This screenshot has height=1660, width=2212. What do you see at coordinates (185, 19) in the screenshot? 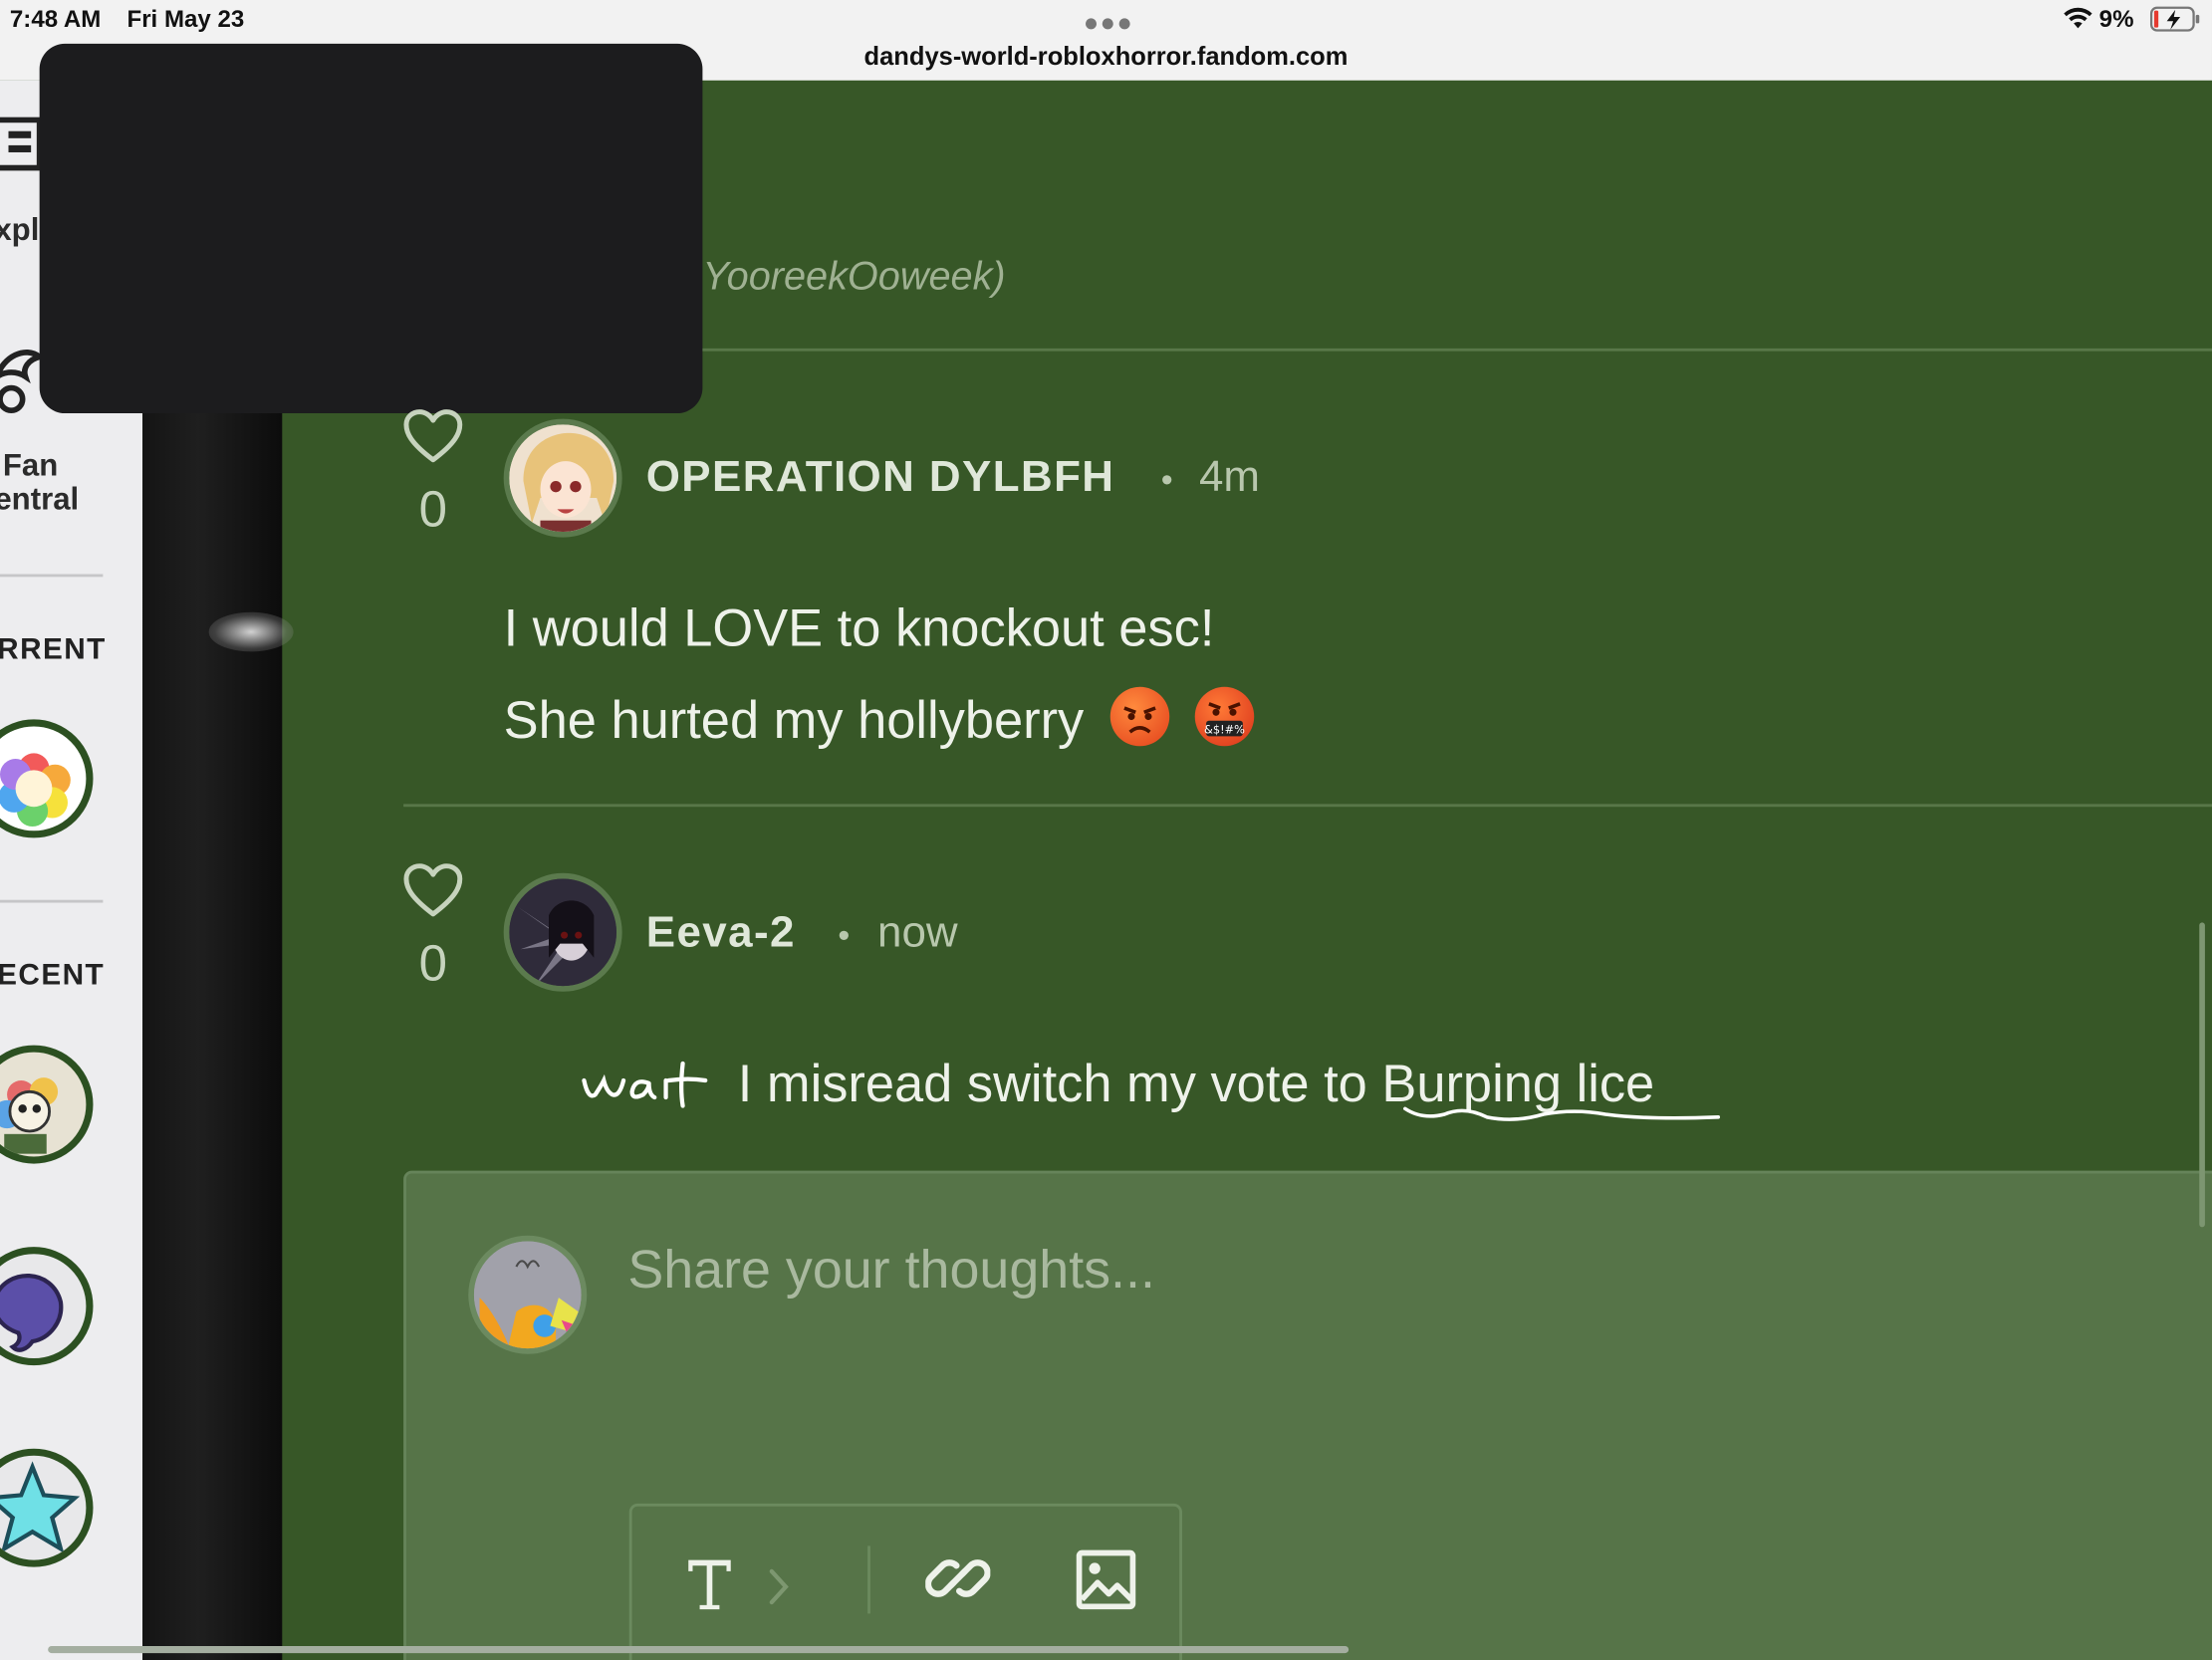
I see `status-date: Fri May 23` at bounding box center [185, 19].